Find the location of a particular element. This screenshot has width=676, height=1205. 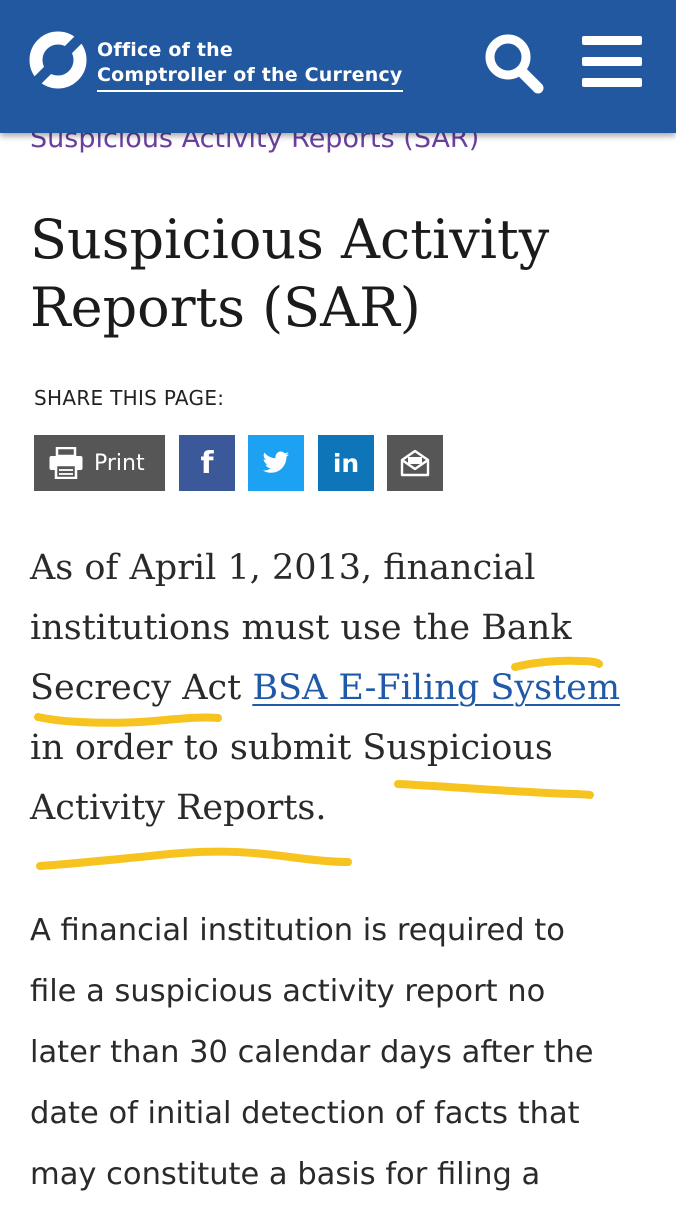

requirement-line: may constitute a basis for filing a is located at coordinates (285, 1174).